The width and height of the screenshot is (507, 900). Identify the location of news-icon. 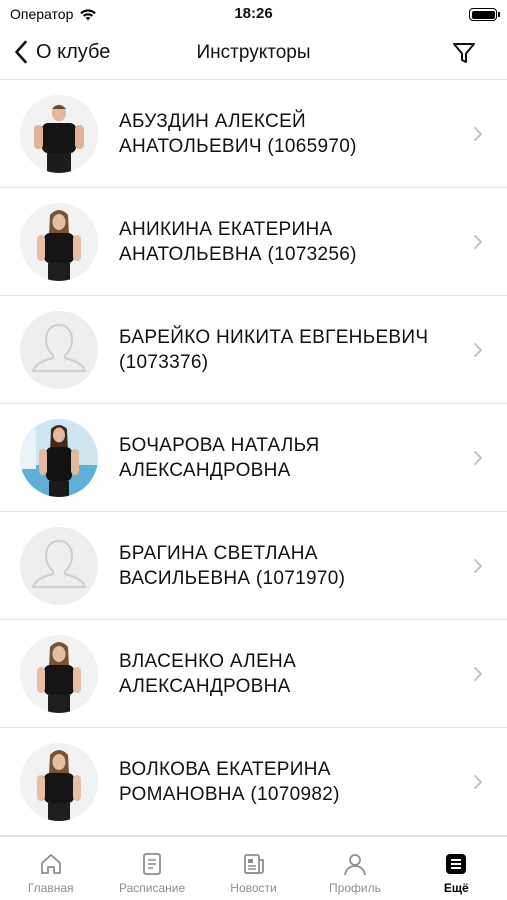
(253, 864).